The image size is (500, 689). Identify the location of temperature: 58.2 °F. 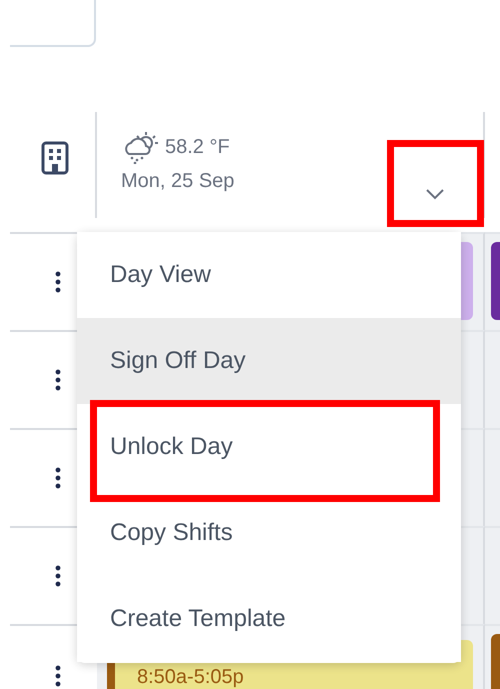
(197, 147).